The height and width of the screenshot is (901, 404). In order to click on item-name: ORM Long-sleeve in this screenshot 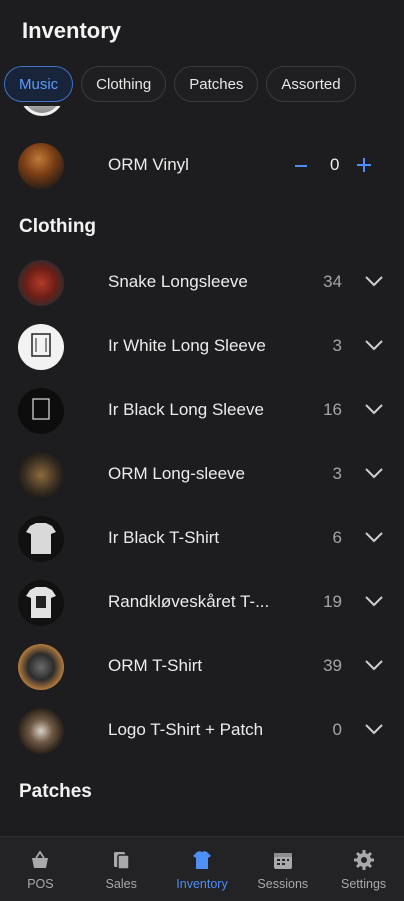, I will do `click(177, 473)`.